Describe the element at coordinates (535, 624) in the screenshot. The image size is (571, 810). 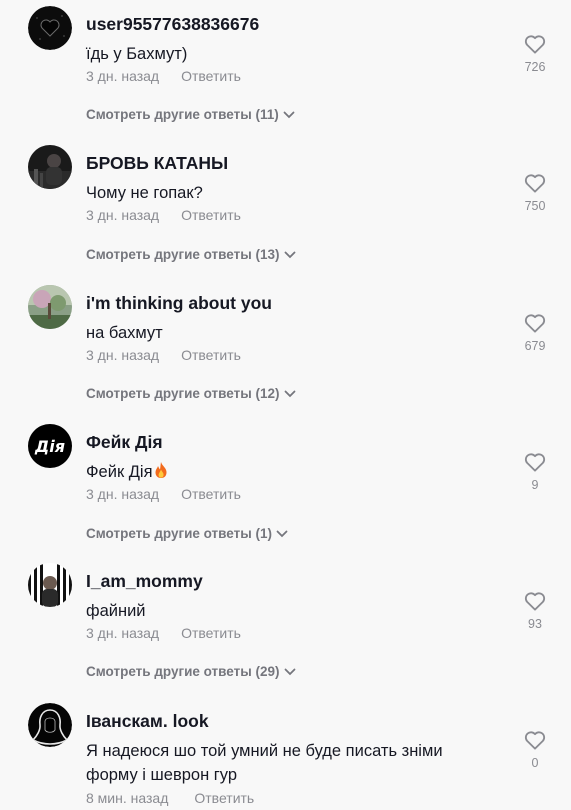
I see `like-count: 93` at that location.